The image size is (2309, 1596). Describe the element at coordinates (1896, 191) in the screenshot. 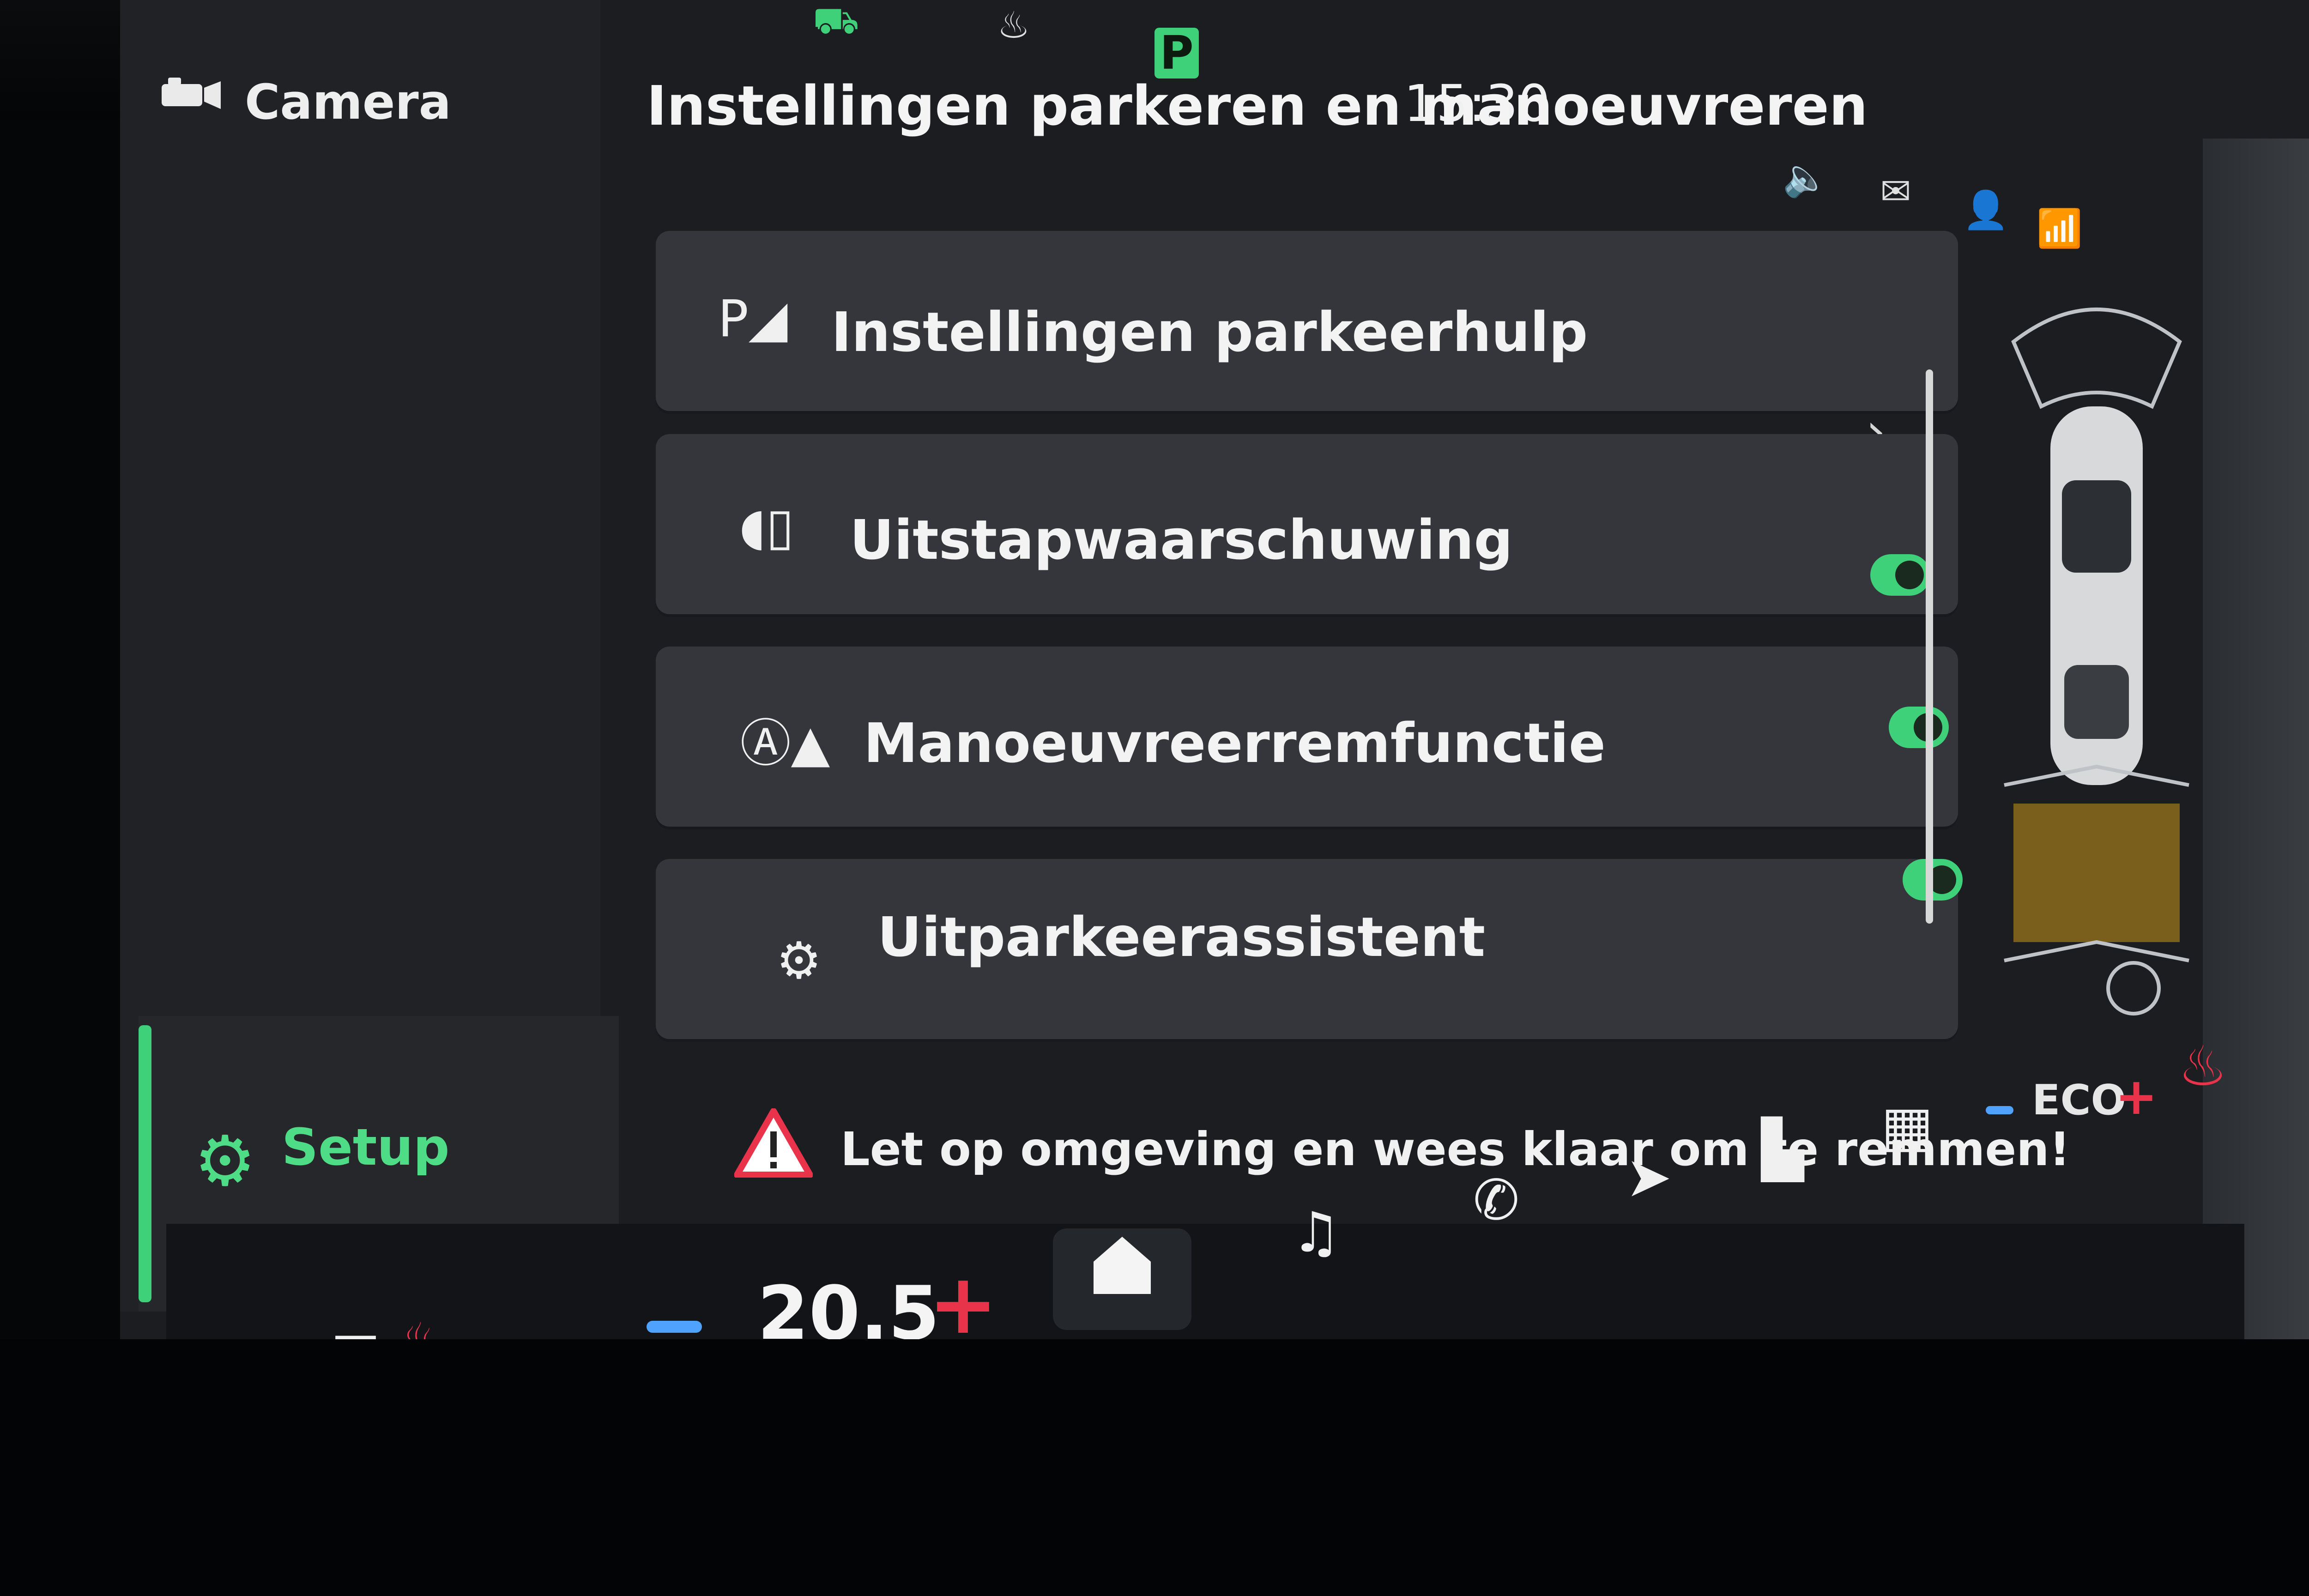

I see `notification-icon: ✉` at that location.